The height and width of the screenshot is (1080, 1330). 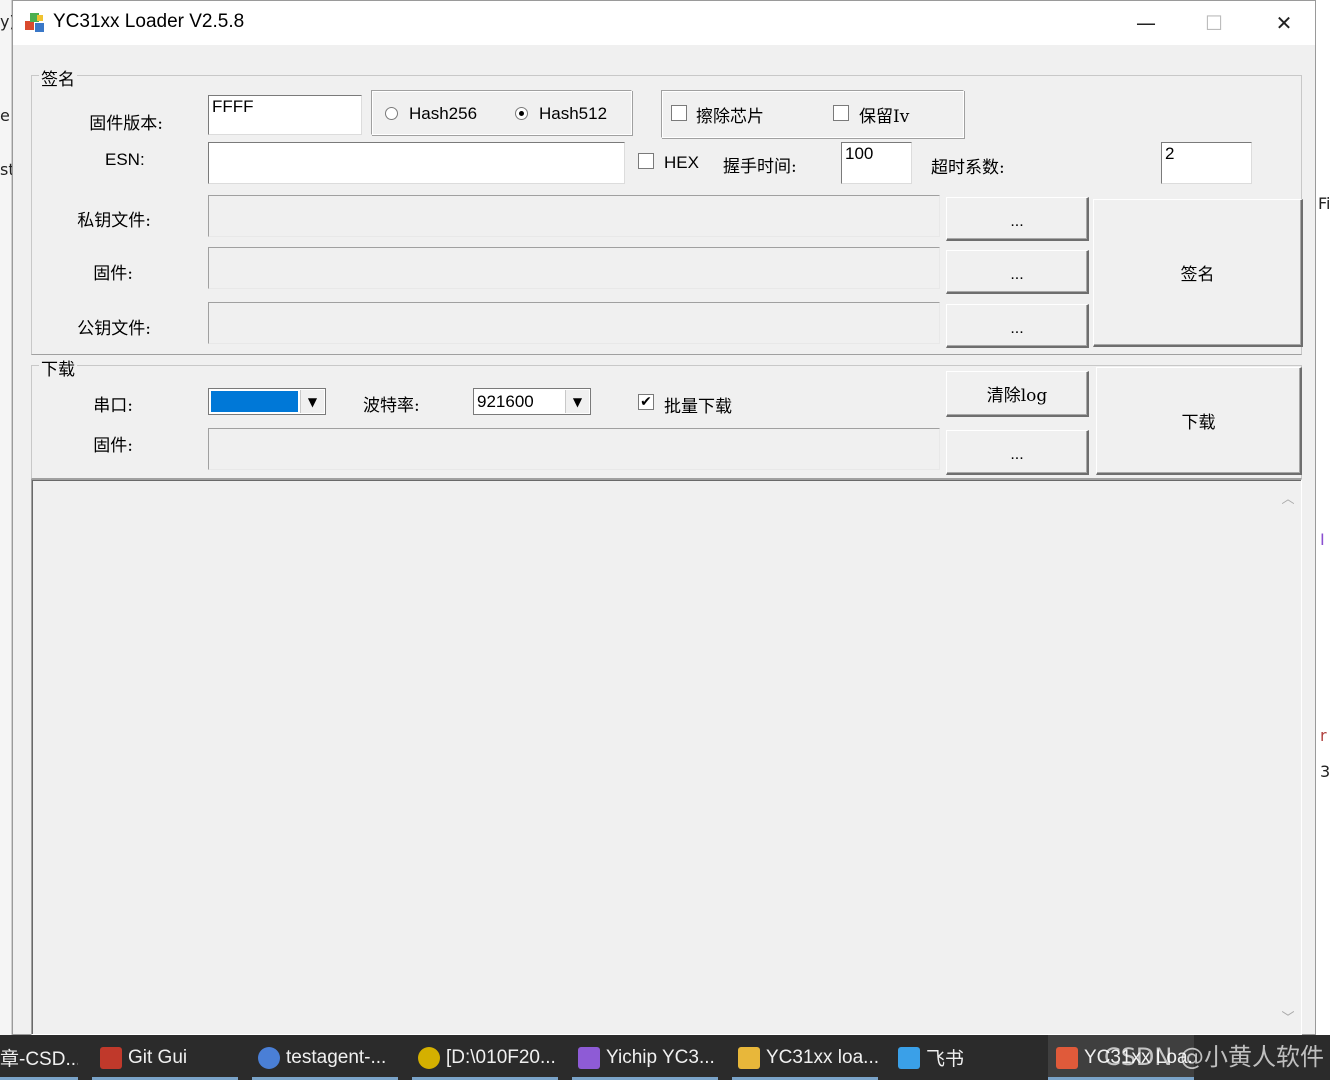 What do you see at coordinates (113, 446) in the screenshot?
I see `download-firmware-label: 固件:` at bounding box center [113, 446].